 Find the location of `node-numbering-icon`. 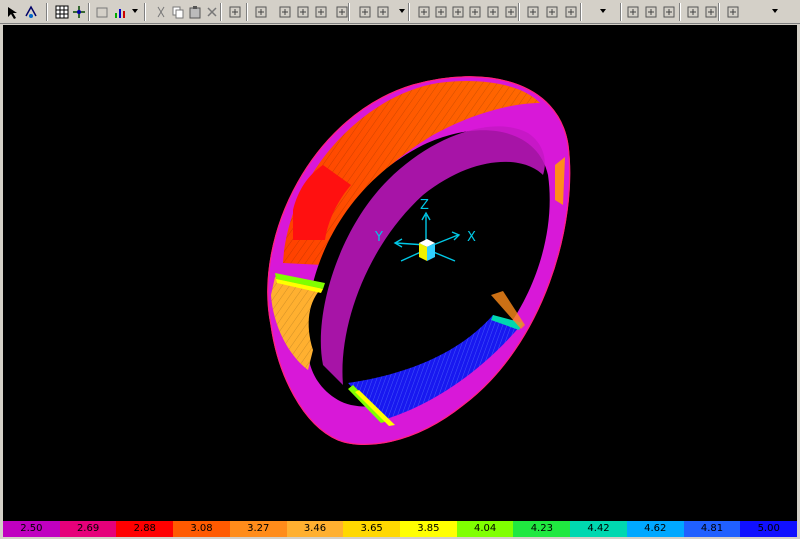

node-numbering-icon is located at coordinates (235, 12).